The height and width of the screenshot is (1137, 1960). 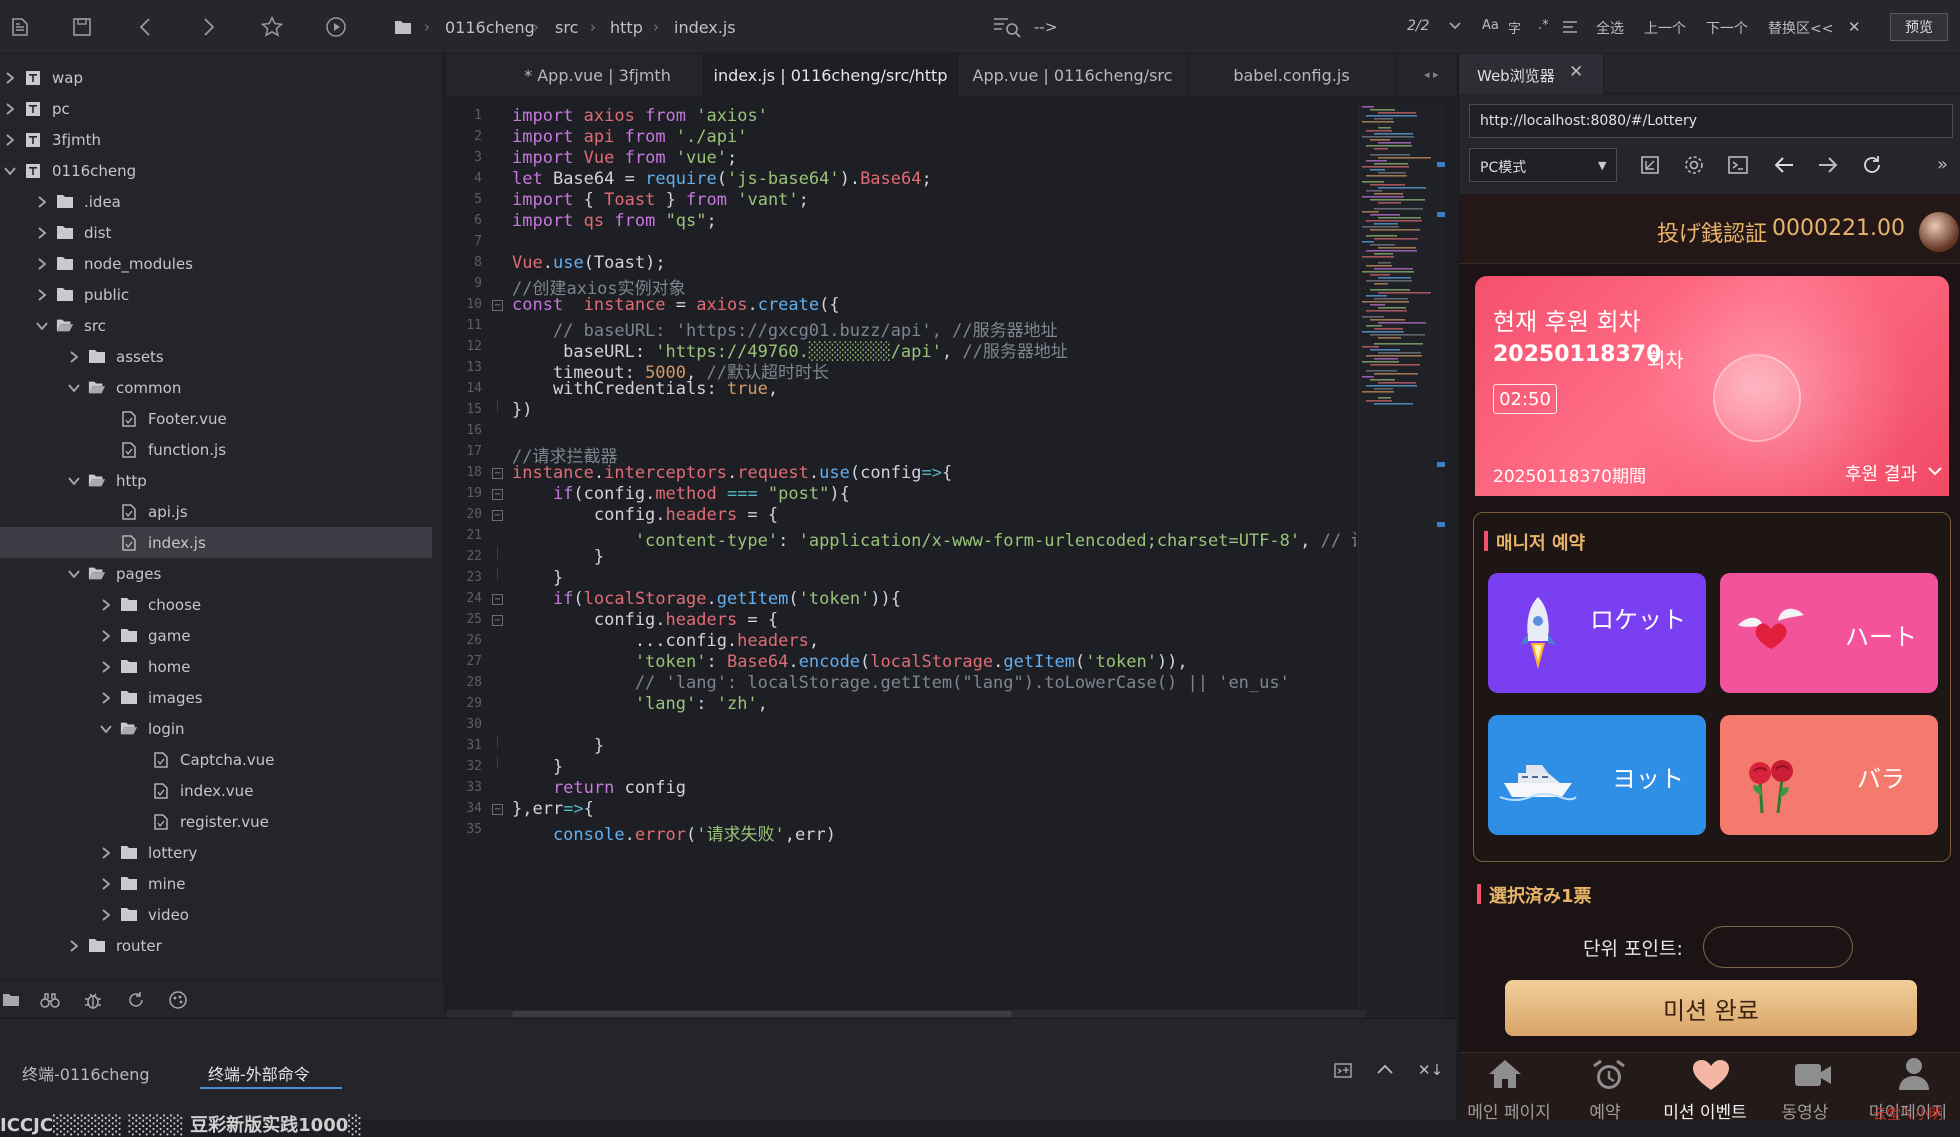 I want to click on close-tab-icon: ✕, so click(x=1576, y=72).